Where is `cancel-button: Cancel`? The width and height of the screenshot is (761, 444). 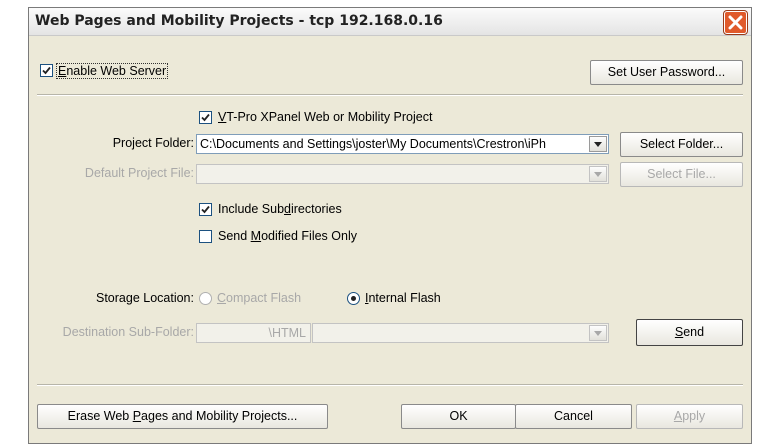
cancel-button: Cancel is located at coordinates (573, 416).